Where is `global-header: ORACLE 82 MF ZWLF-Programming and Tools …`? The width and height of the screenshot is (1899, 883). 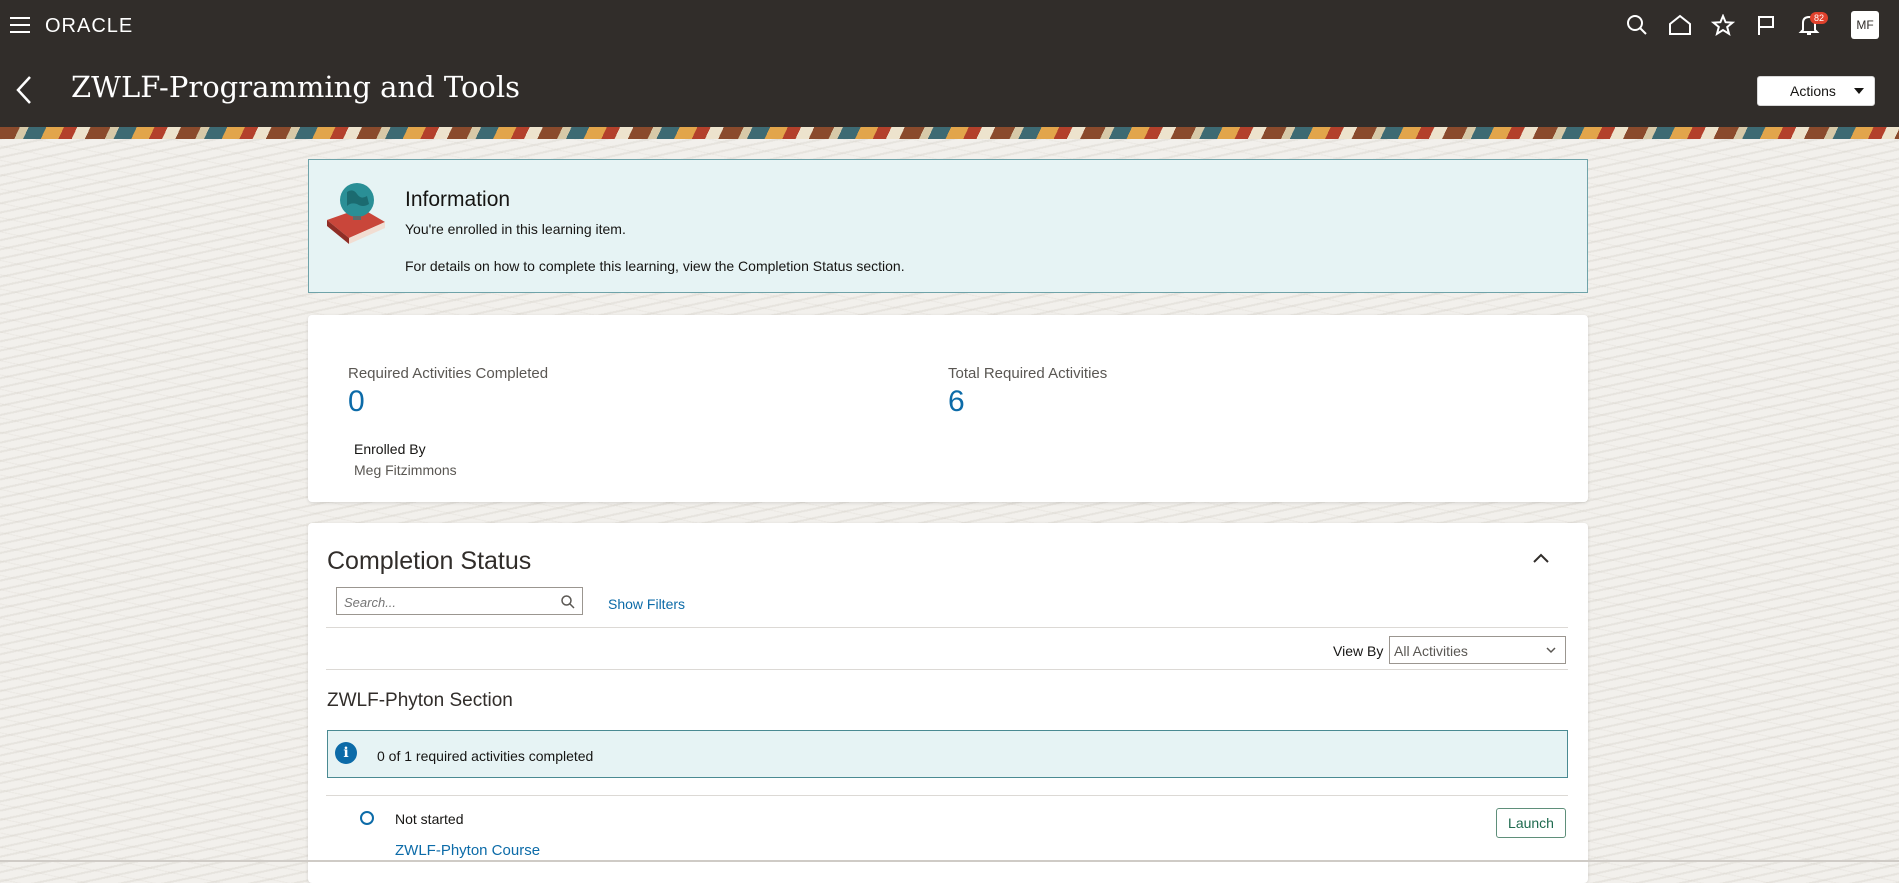 global-header: ORACLE 82 MF ZWLF-Programming and Tools … is located at coordinates (949, 63).